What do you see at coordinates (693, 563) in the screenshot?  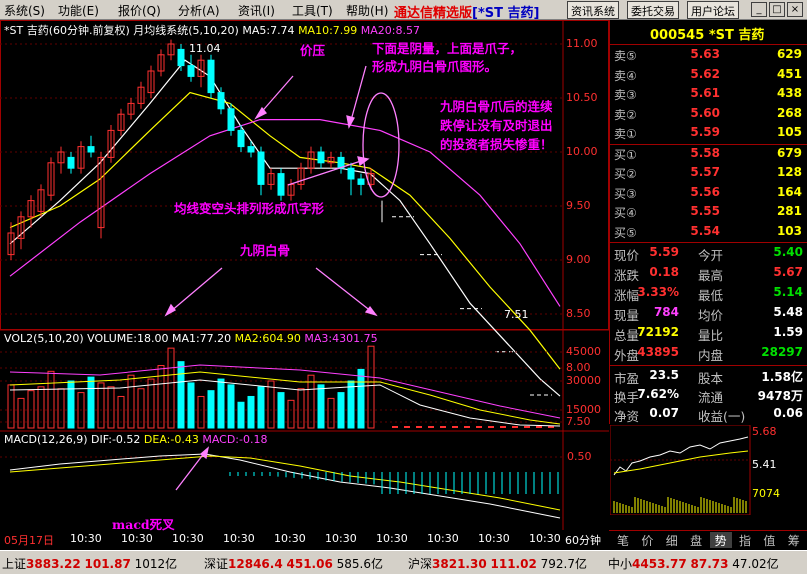 I see `zx-index: 中小4453.77 87.73 47.02亿` at bounding box center [693, 563].